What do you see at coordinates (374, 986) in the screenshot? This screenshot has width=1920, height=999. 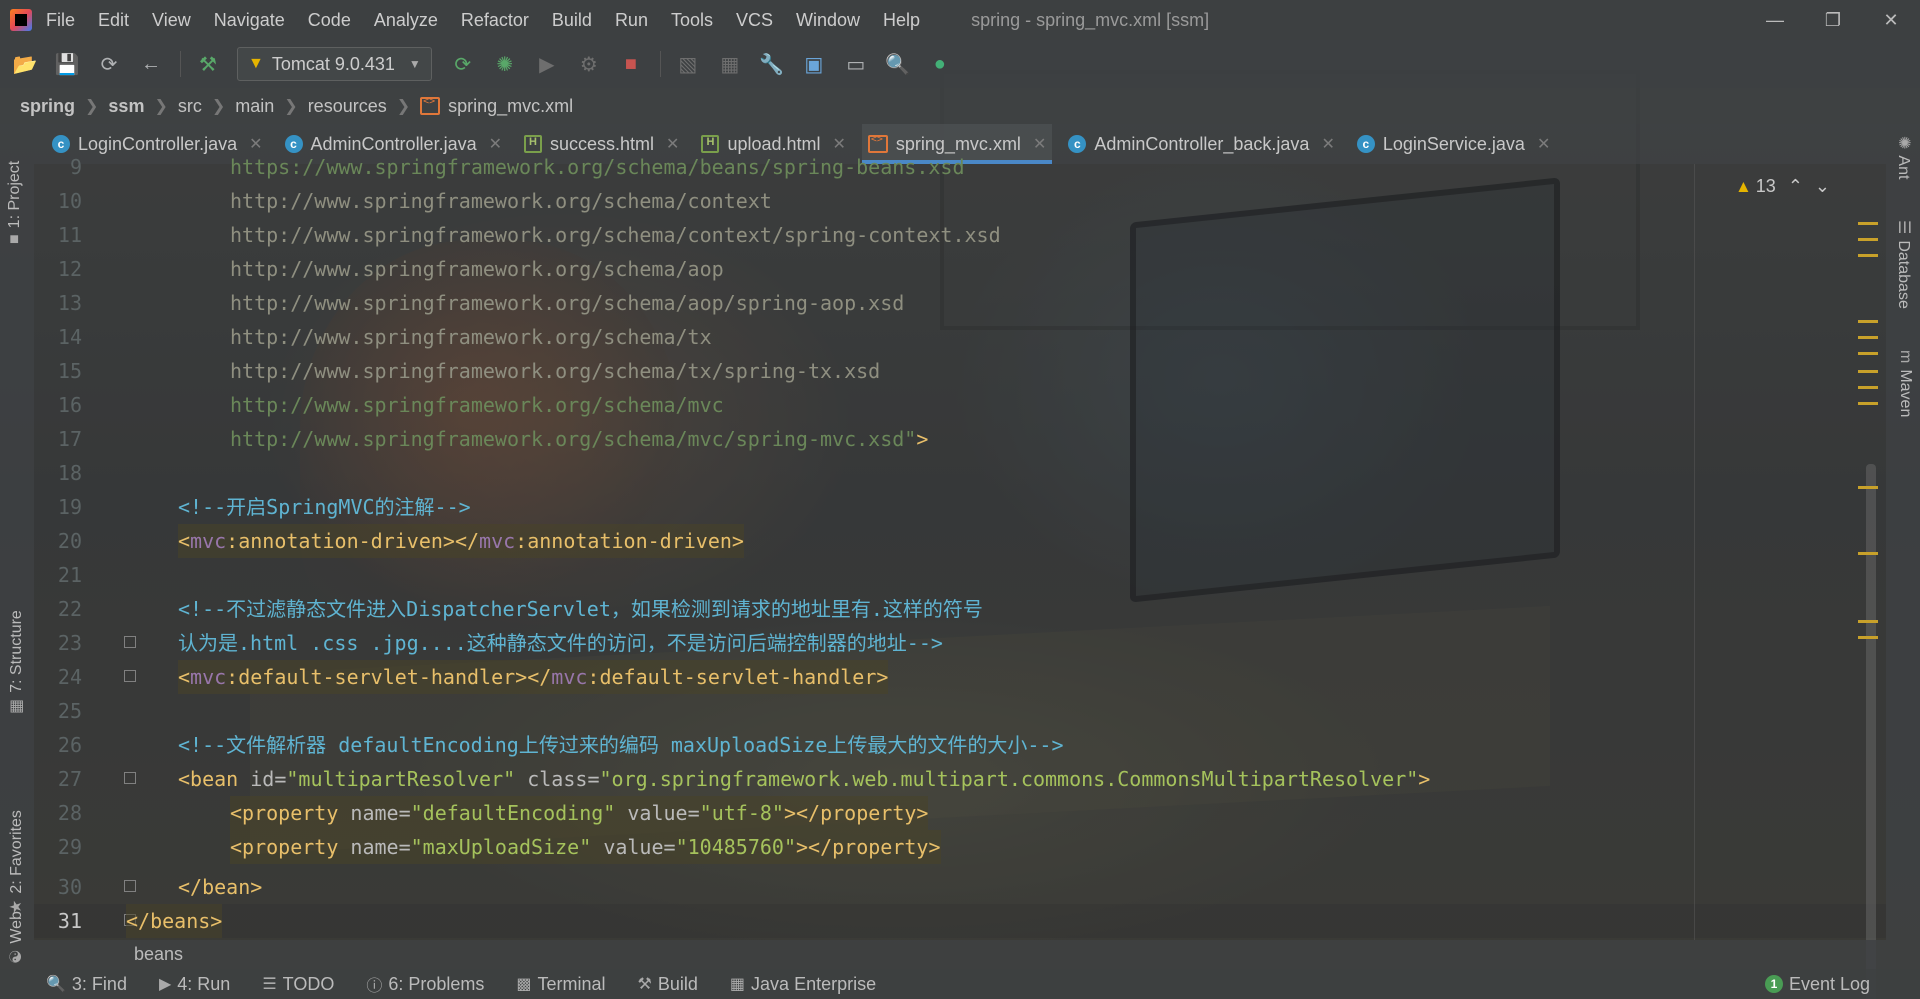 I see `info-icon: ⓘ` at bounding box center [374, 986].